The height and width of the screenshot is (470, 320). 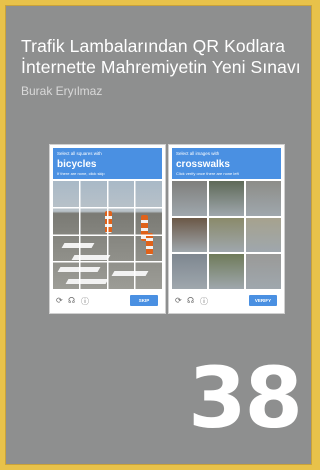 What do you see at coordinates (207, 173) in the screenshot?
I see `captcha-hint: Click verify once there are none left` at bounding box center [207, 173].